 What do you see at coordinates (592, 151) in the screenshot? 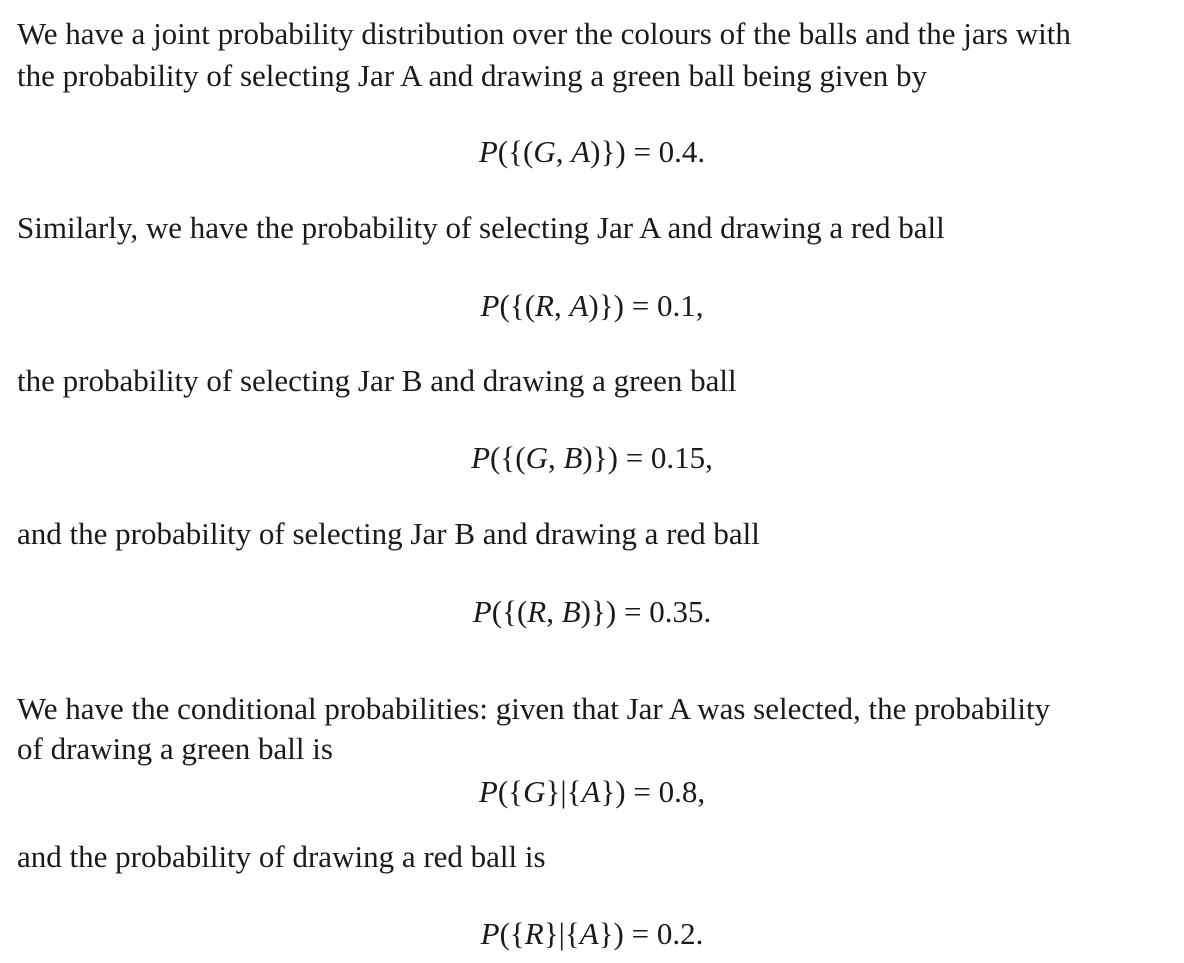
I see `equation-joint-green-a: P({(G, A)}) = 0.4.` at bounding box center [592, 151].